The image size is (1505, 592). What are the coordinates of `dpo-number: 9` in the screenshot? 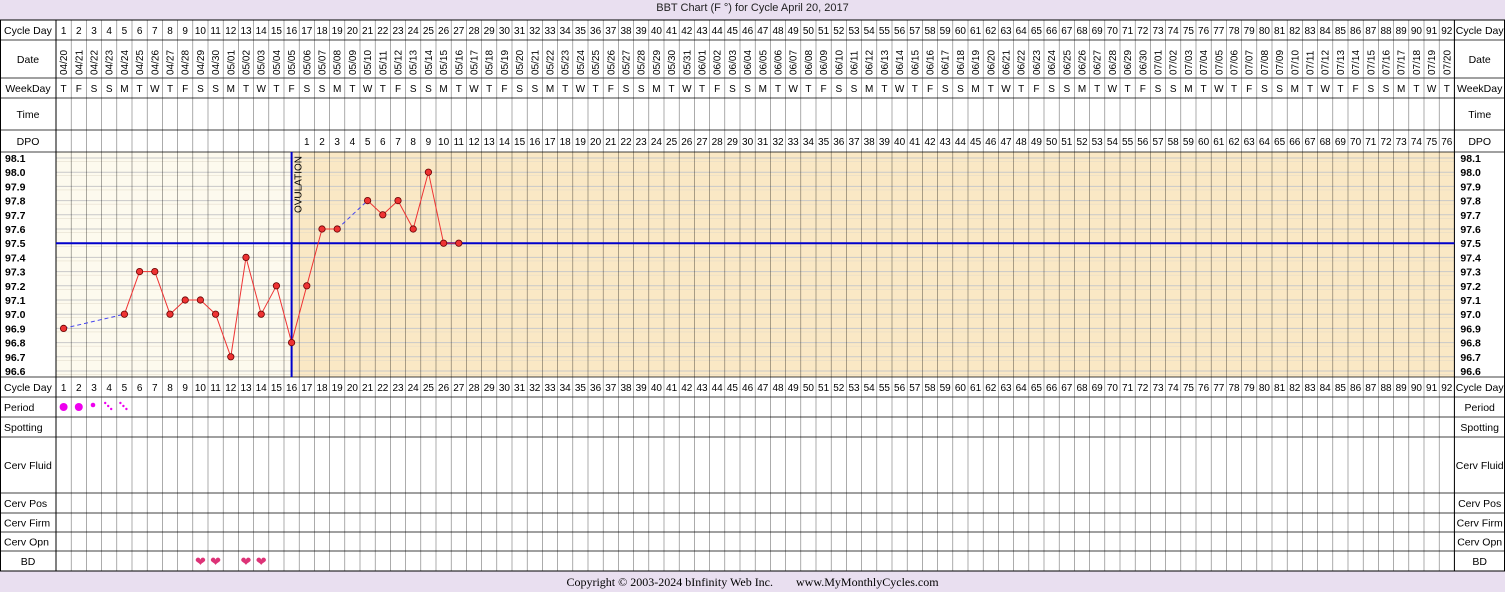 It's located at (429, 142).